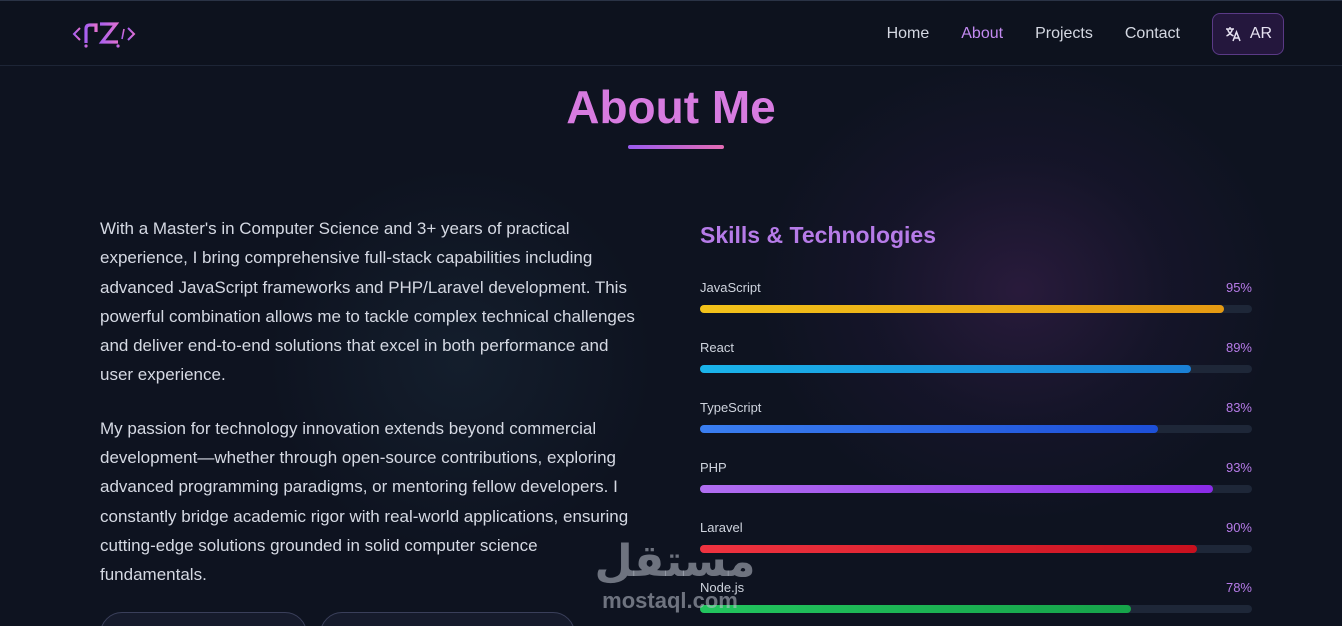 The width and height of the screenshot is (1342, 626). Describe the element at coordinates (1238, 587) in the screenshot. I see `skill-percent: 78%` at that location.